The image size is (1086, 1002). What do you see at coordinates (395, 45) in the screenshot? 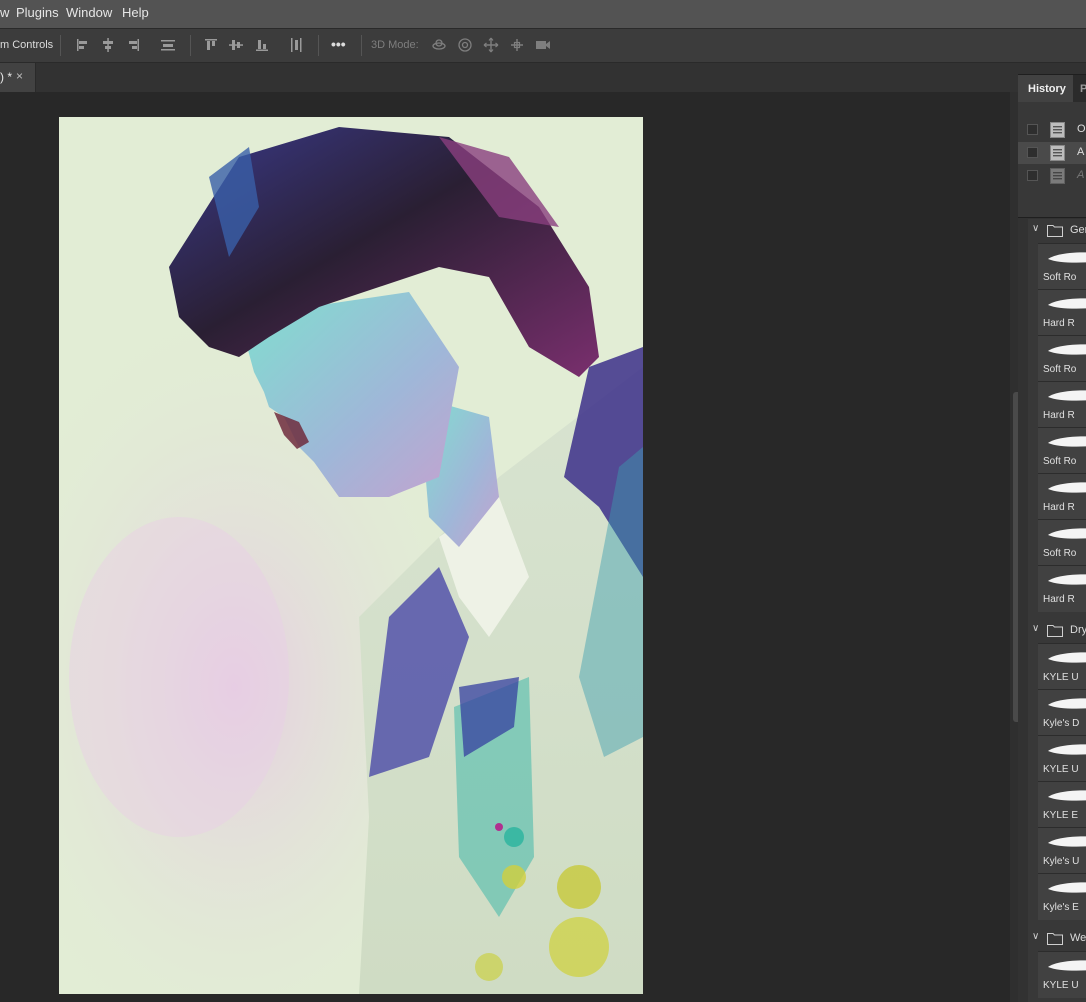
I see `3d-mode-label: 3D Mode:` at bounding box center [395, 45].